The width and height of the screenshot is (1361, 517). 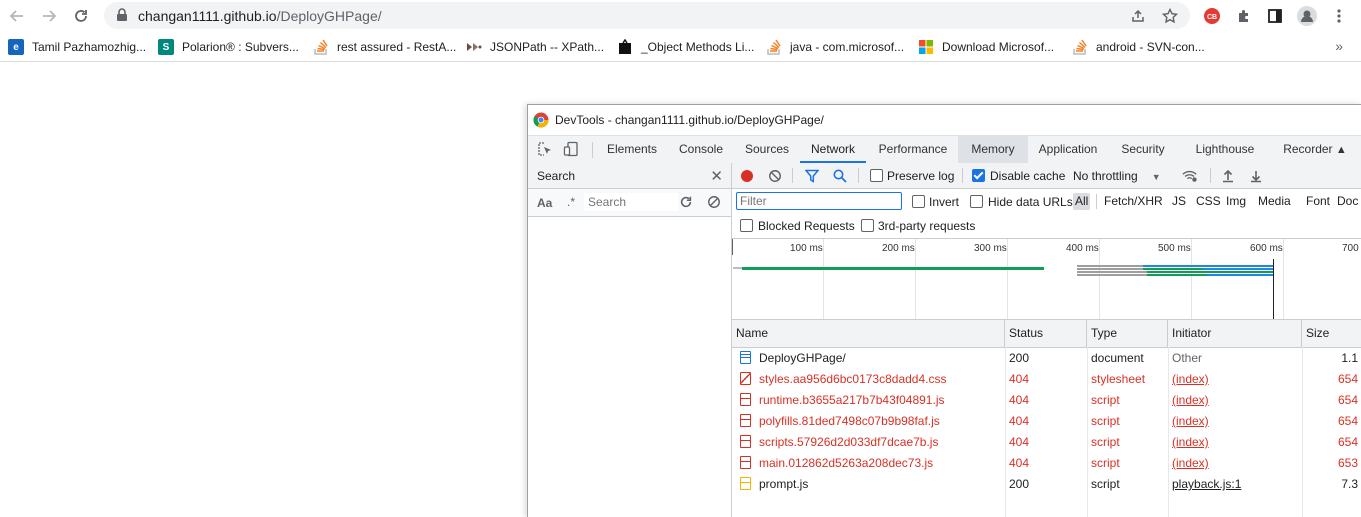 What do you see at coordinates (647, 15) in the screenshot?
I see `address-bar: changan1111.github.io/DeployGHPage/` at bounding box center [647, 15].